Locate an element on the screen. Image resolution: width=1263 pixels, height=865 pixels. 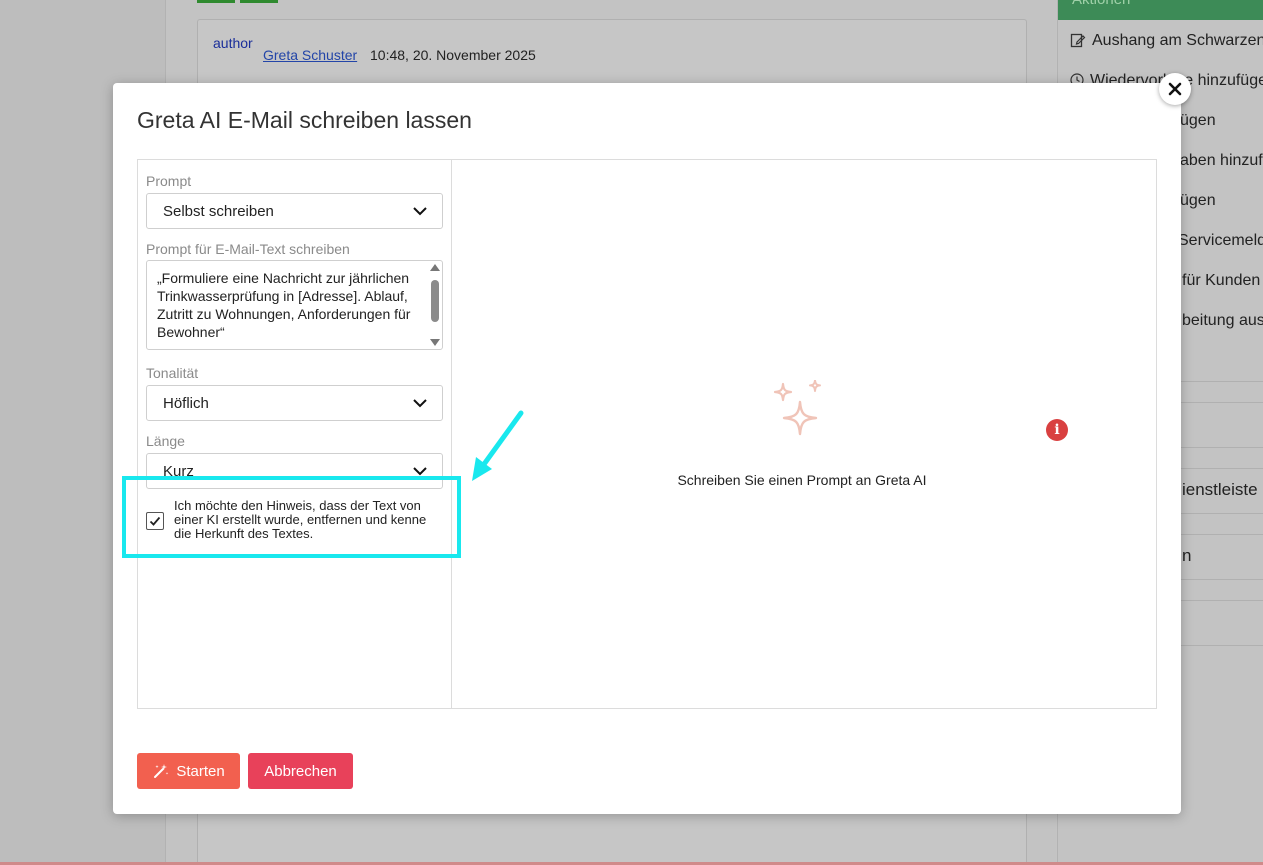
close-dialog-button is located at coordinates (1175, 89).